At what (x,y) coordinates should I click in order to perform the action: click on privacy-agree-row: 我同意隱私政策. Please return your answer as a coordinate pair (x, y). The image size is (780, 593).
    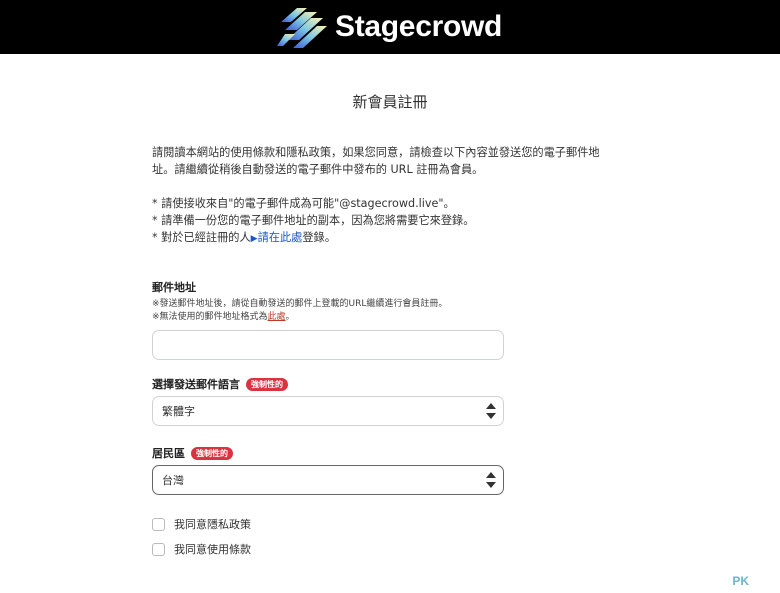
    Looking at the image, I should click on (201, 524).